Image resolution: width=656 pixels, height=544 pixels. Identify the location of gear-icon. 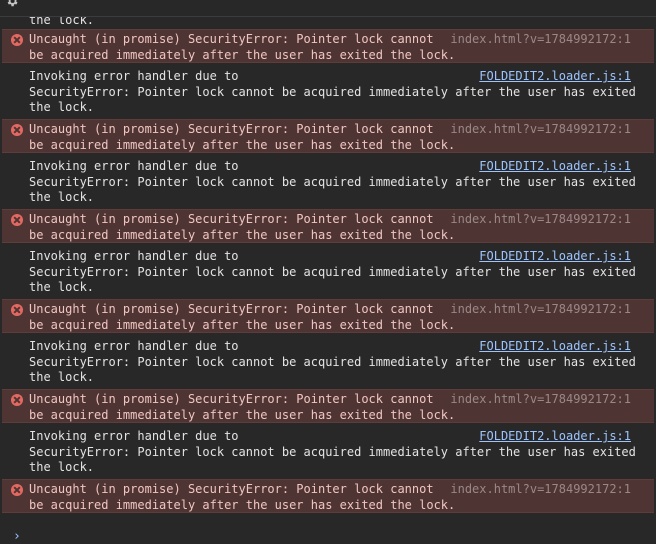
(12, 4).